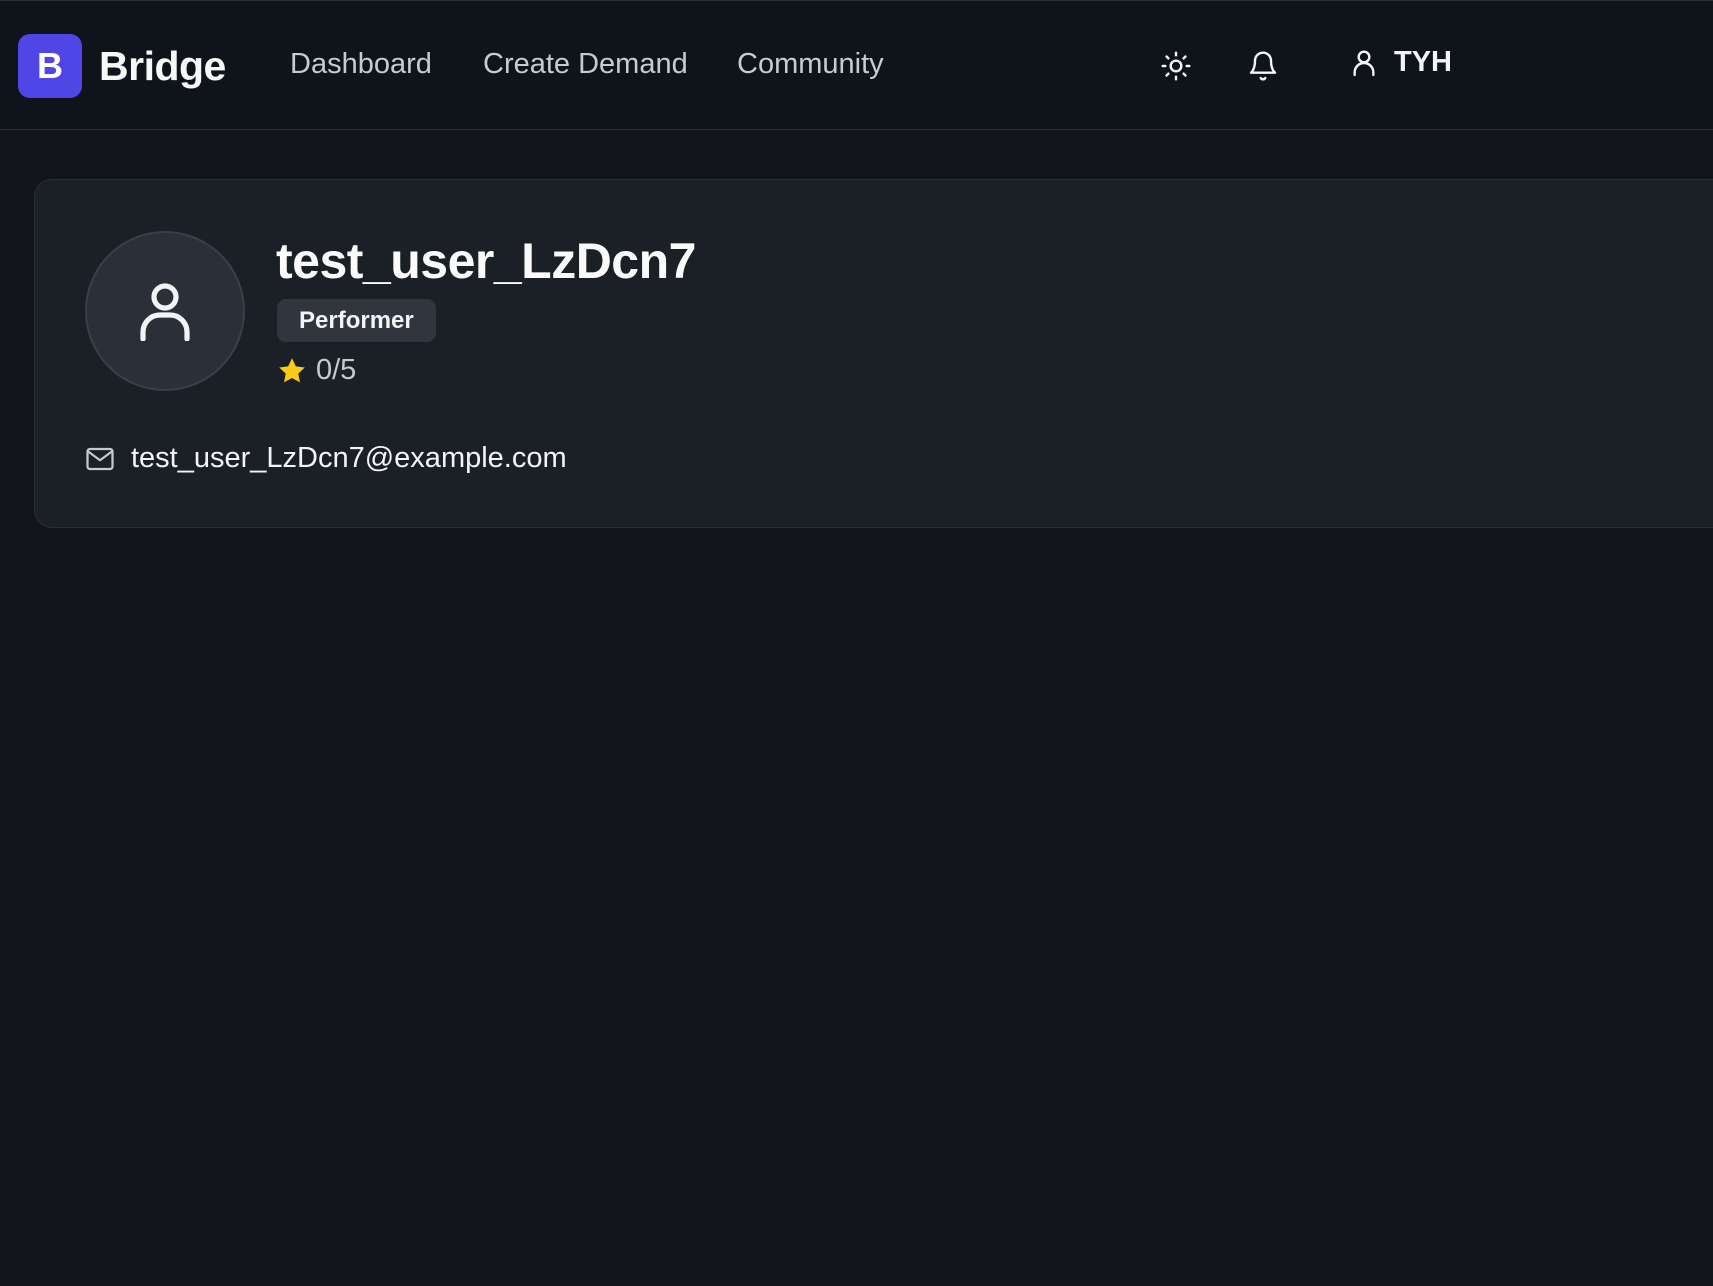 This screenshot has width=1713, height=1286. I want to click on star-icon, so click(292, 369).